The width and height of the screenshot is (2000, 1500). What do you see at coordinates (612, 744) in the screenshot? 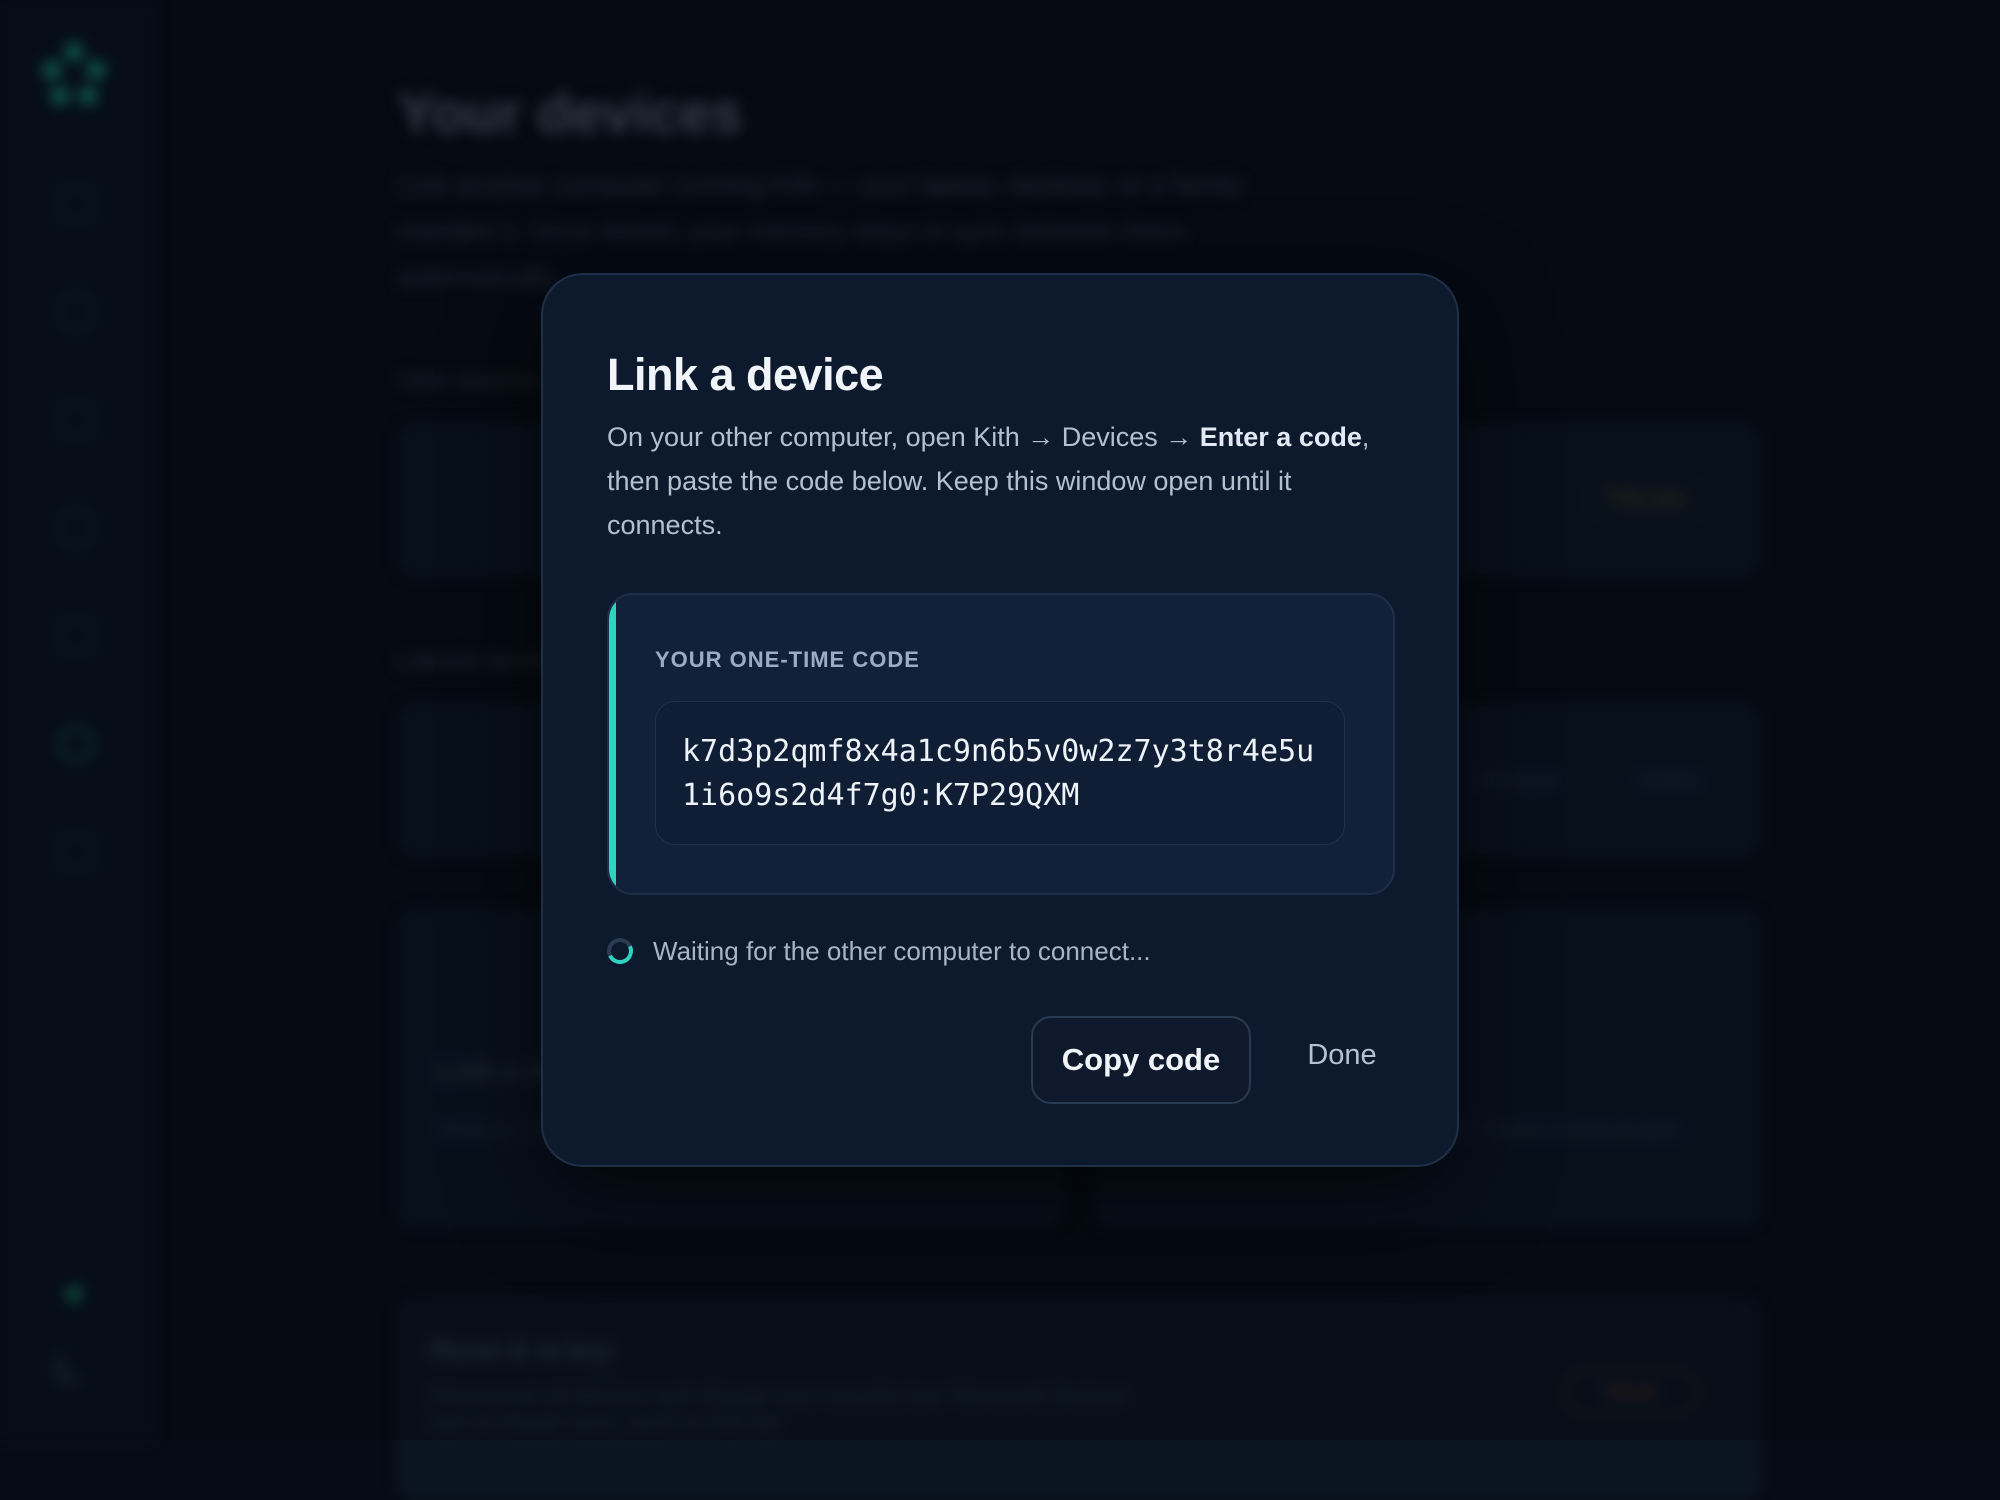
I see `code-accent-bar` at bounding box center [612, 744].